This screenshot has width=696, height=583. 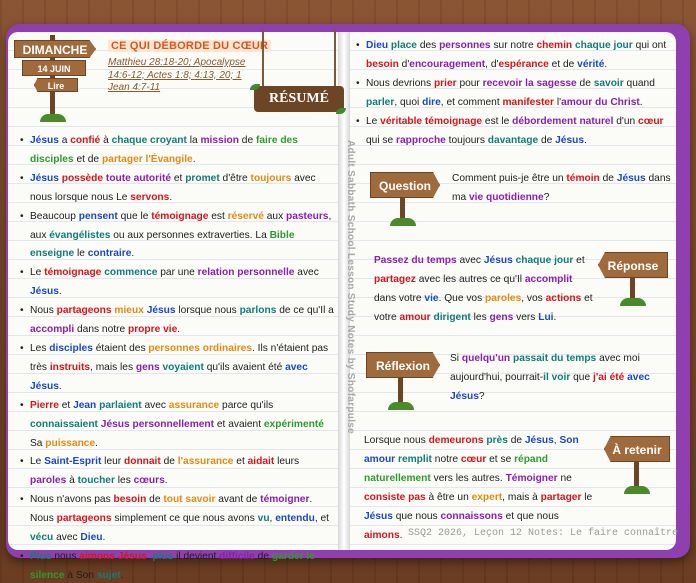 What do you see at coordinates (526, 317) in the screenshot?
I see `text-segment: vers` at bounding box center [526, 317].